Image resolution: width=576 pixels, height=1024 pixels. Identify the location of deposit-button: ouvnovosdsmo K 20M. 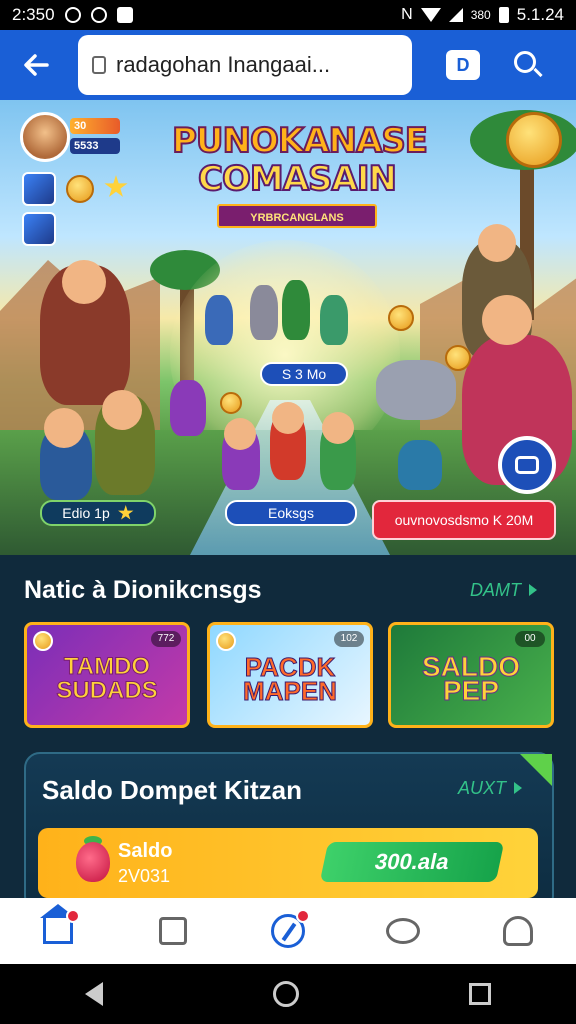
(464, 520).